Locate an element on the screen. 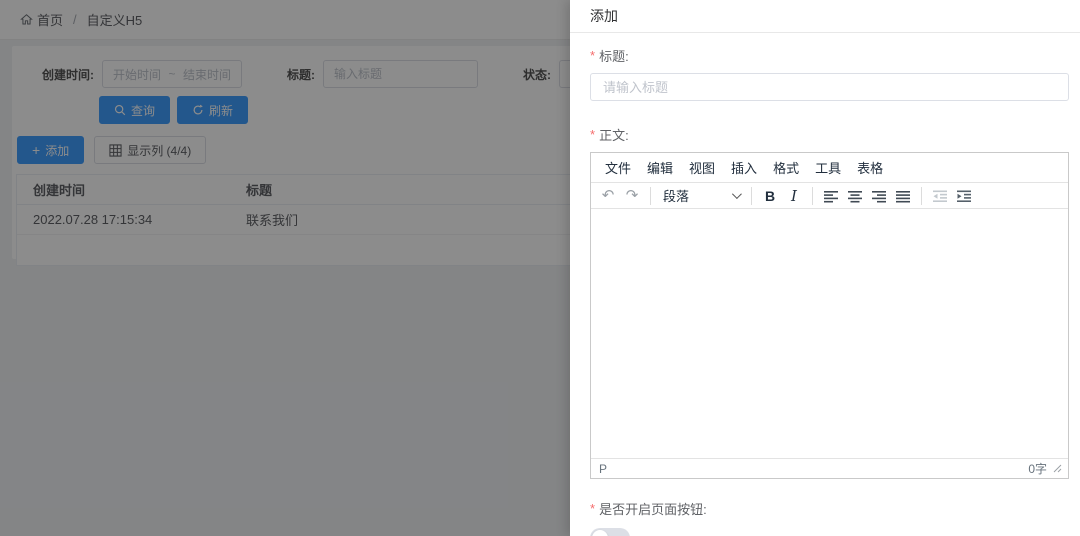 This screenshot has height=536, width=1080. align-justify-icon is located at coordinates (903, 196).